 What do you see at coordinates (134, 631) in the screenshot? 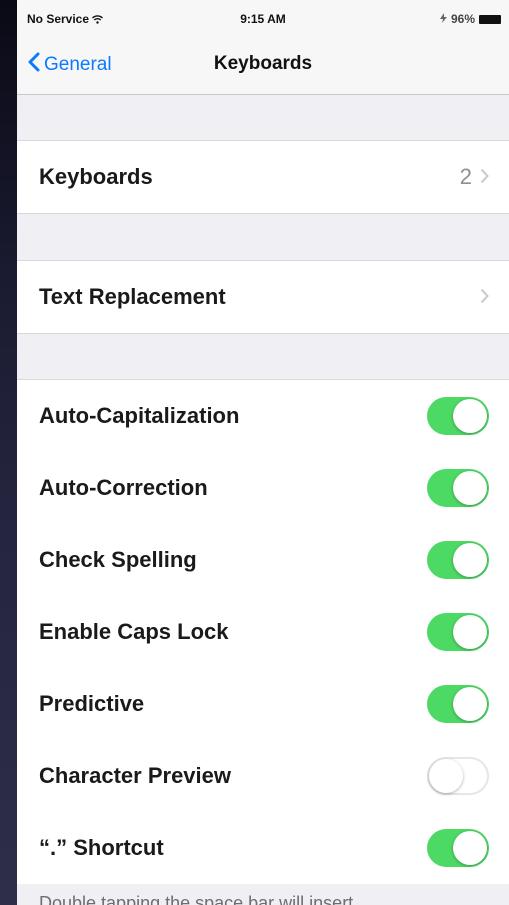
I see `setting-label: Enable Caps Lock` at bounding box center [134, 631].